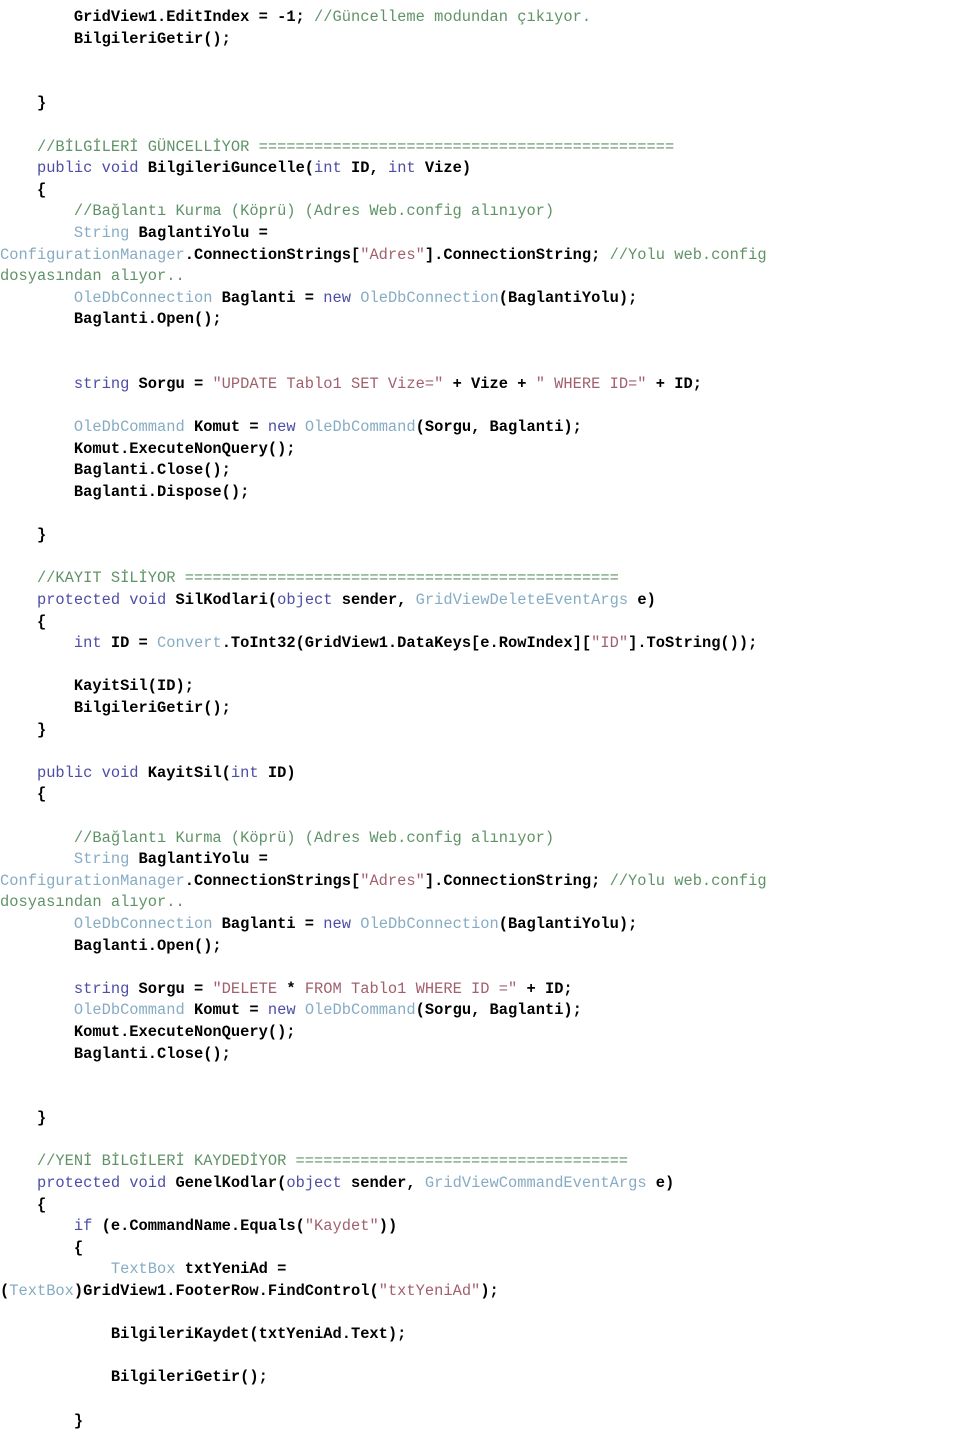  What do you see at coordinates (230, 1010) in the screenshot?
I see `code-token-plain: Komut =` at bounding box center [230, 1010].